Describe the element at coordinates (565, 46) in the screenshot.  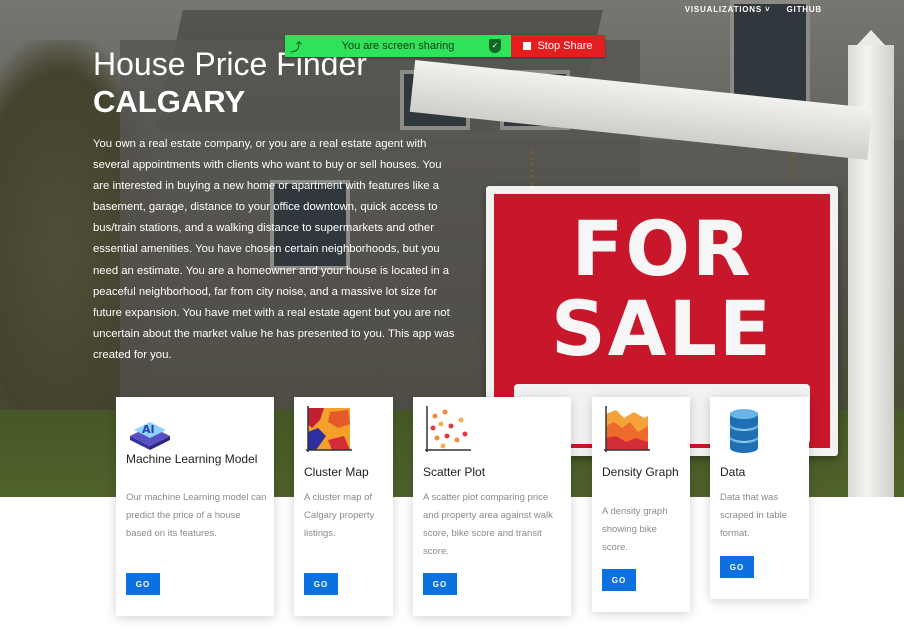
I see `stop-share-label: Stop Share` at that location.